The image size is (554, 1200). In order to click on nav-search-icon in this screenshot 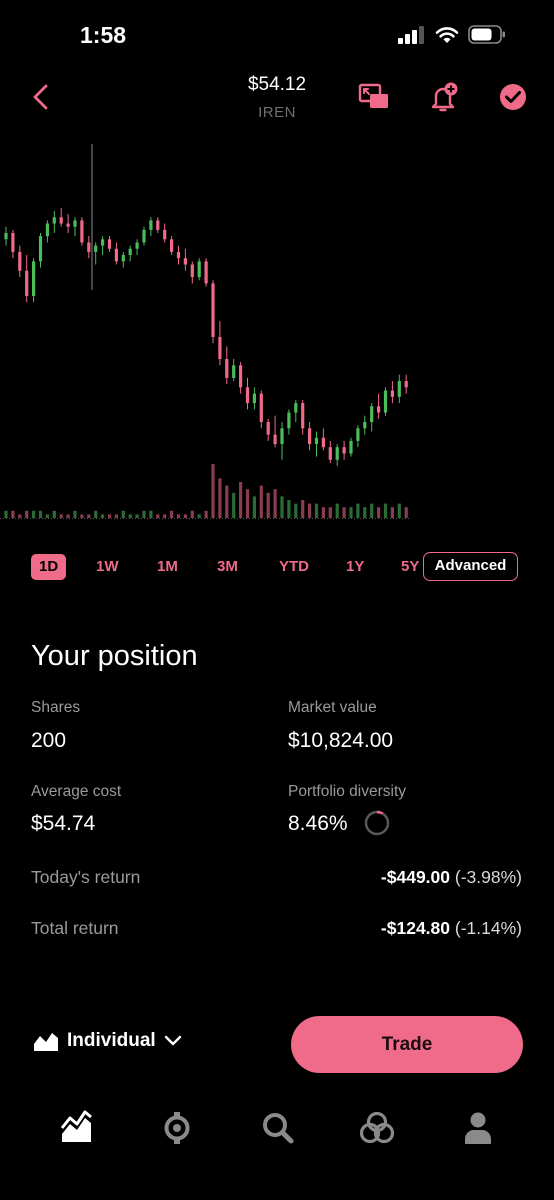, I will do `click(278, 1128)`.